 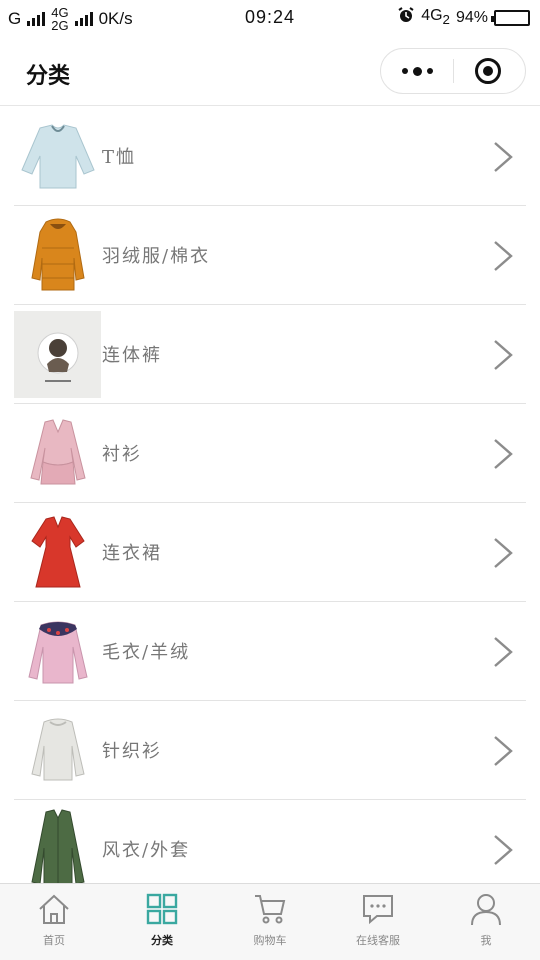 What do you see at coordinates (54, 909) in the screenshot?
I see `home-icon` at bounding box center [54, 909].